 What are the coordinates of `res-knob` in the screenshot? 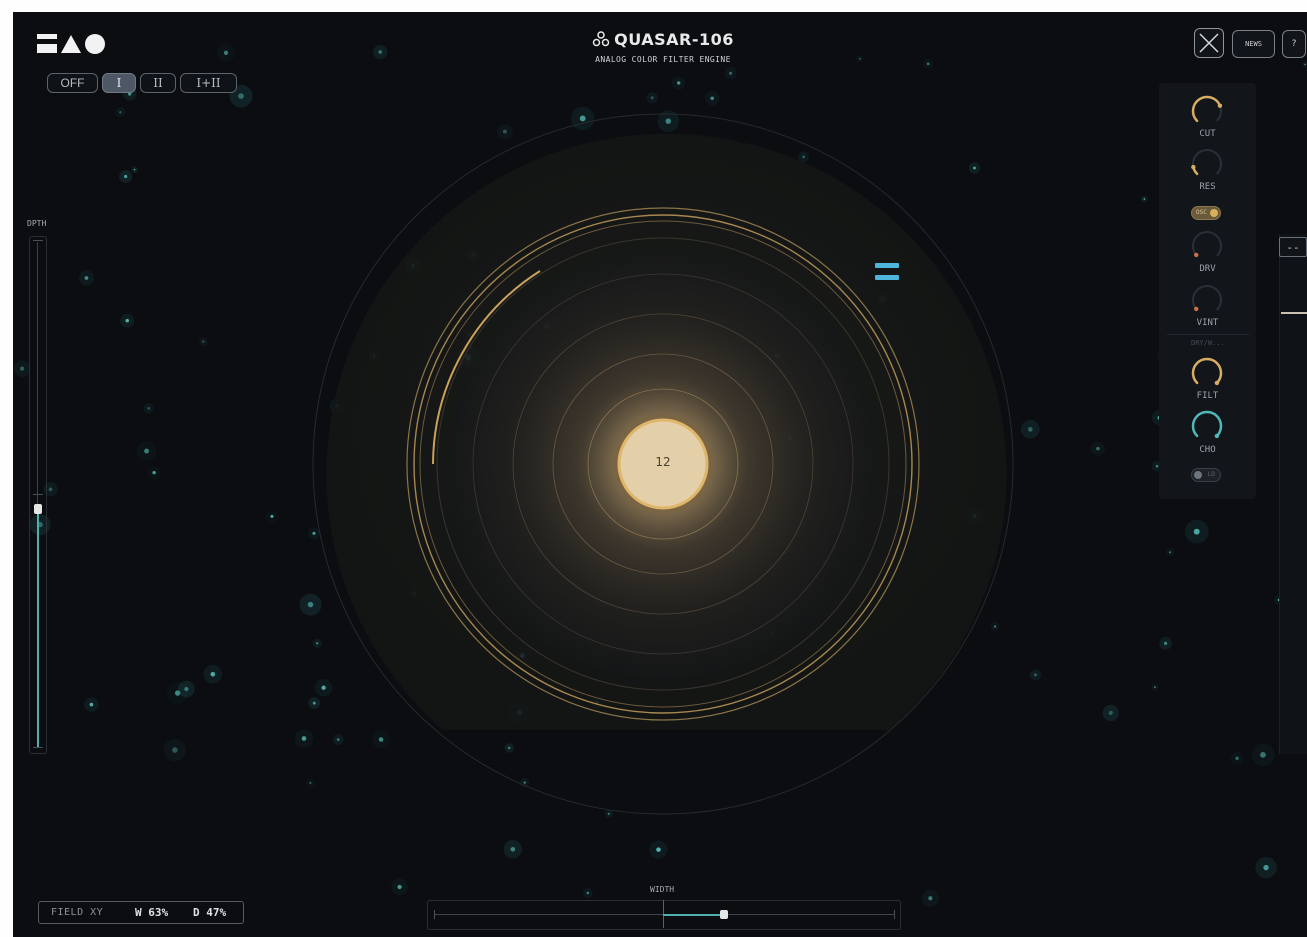 It's located at (1207, 164).